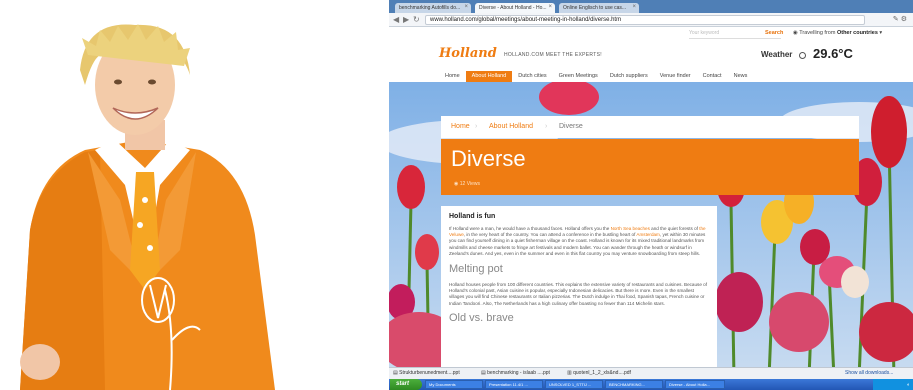  What do you see at coordinates (893, 384) in the screenshot?
I see `system-tray: ◐` at bounding box center [893, 384].